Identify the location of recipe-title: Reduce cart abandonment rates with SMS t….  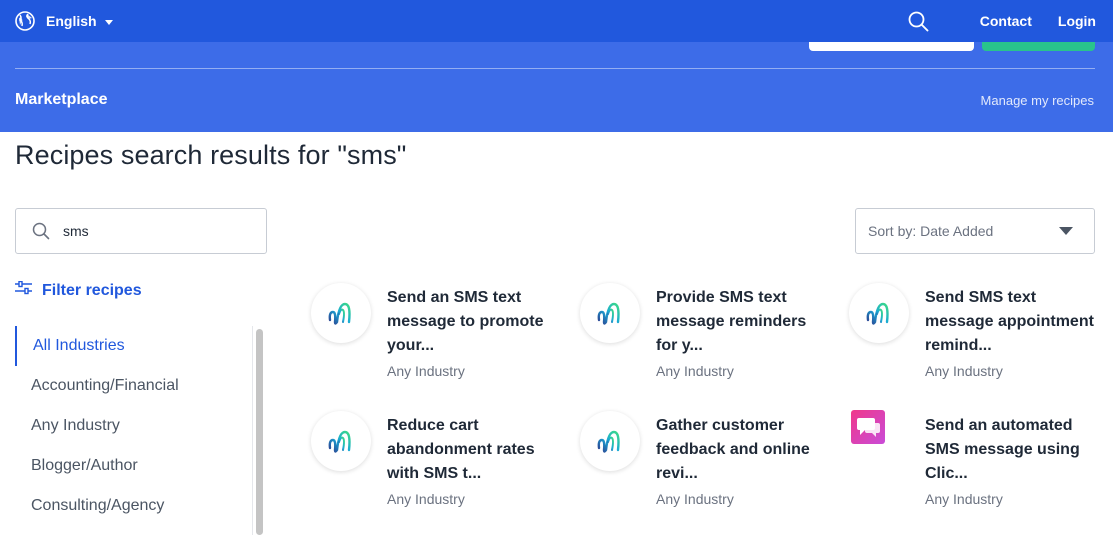
(472, 450).